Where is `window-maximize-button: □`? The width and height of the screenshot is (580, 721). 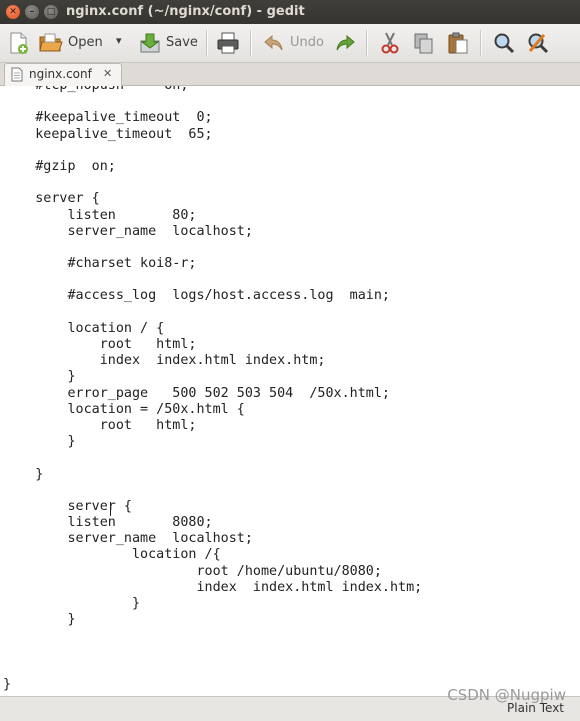 window-maximize-button: □ is located at coordinates (51, 12).